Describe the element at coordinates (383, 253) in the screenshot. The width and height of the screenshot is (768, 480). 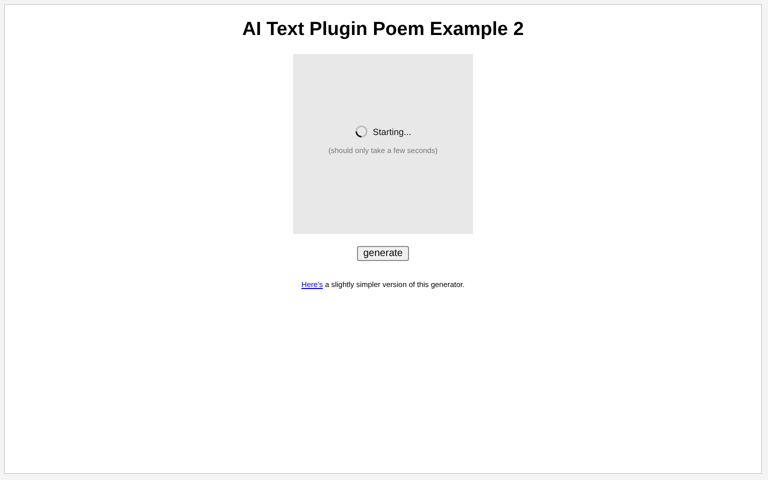
I see `generate-button: generate` at that location.